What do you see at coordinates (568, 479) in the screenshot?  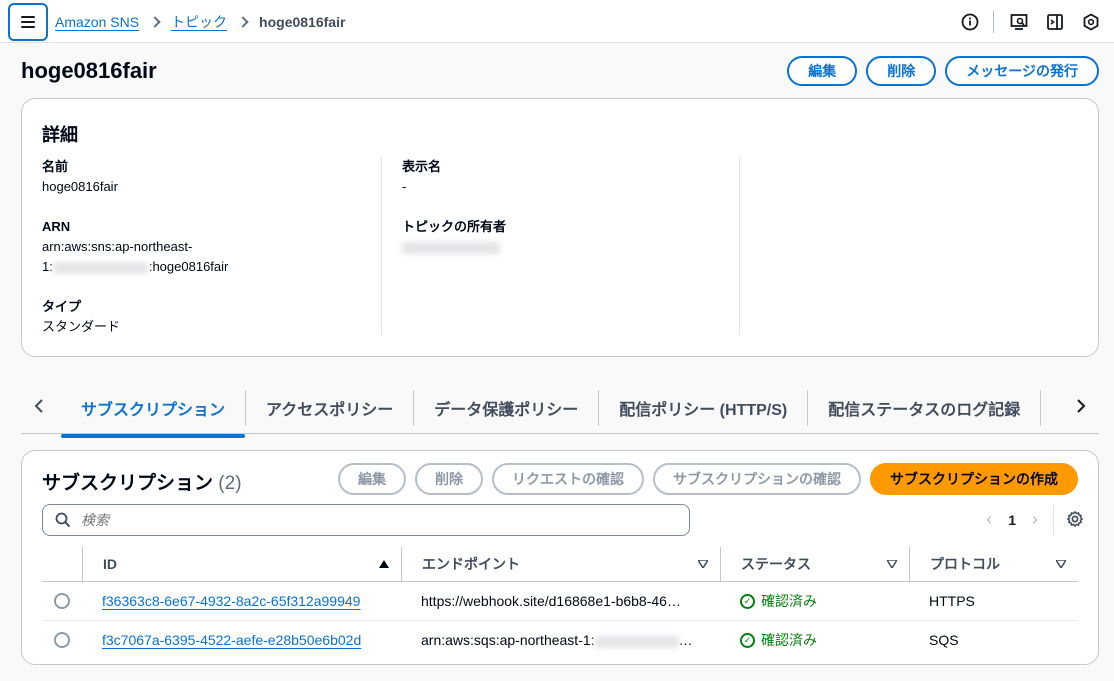 I see `confirm-request-button: リクエストの確認` at bounding box center [568, 479].